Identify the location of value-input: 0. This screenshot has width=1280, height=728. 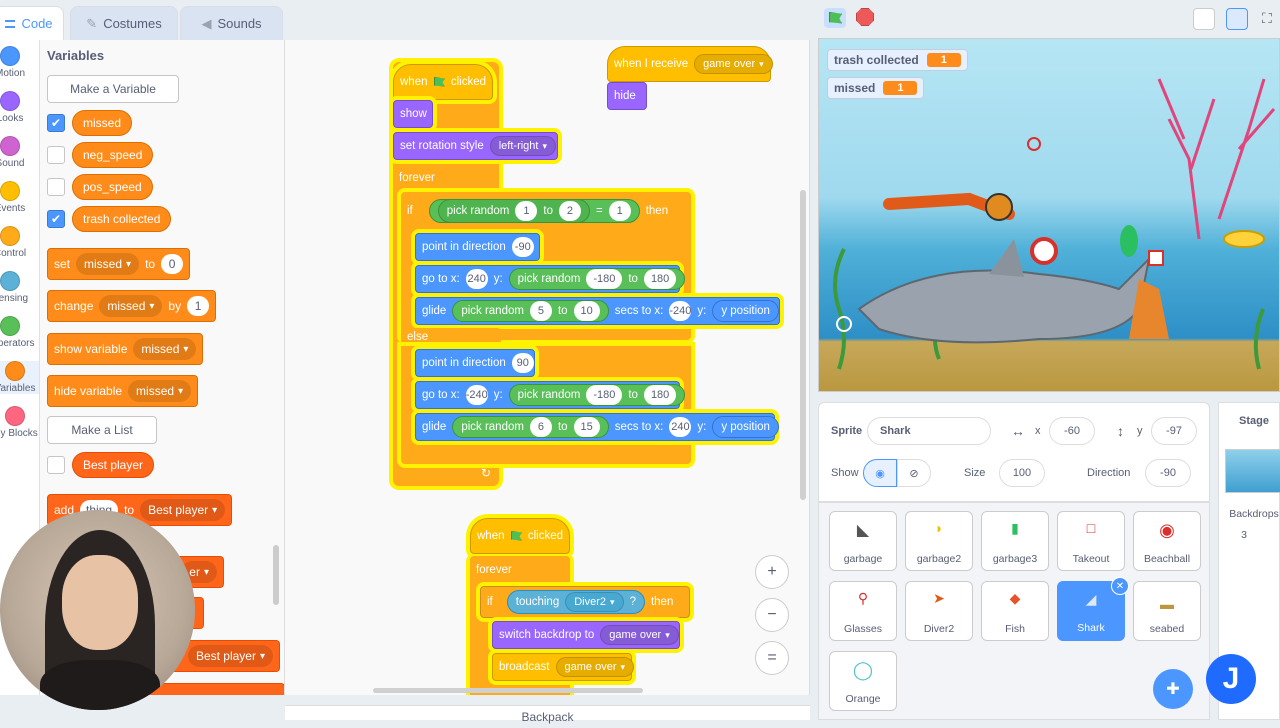
(172, 264).